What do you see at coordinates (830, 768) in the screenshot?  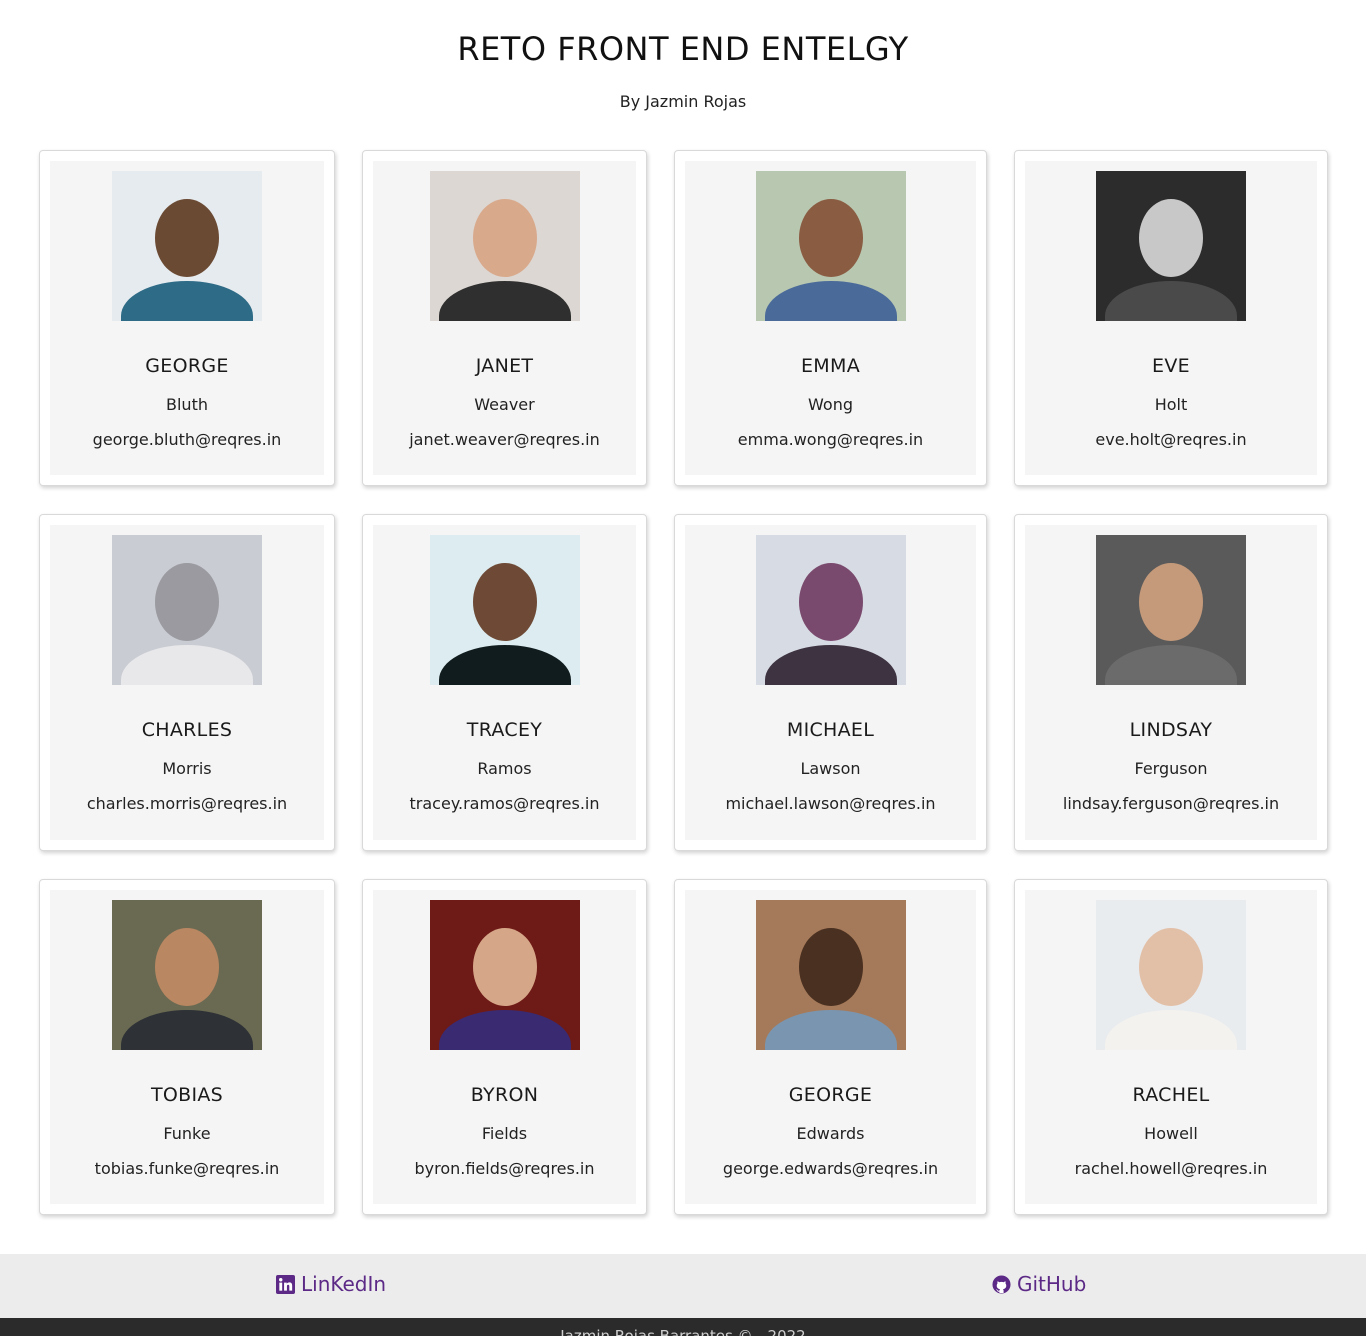 I see `user-last-name: Lawson` at bounding box center [830, 768].